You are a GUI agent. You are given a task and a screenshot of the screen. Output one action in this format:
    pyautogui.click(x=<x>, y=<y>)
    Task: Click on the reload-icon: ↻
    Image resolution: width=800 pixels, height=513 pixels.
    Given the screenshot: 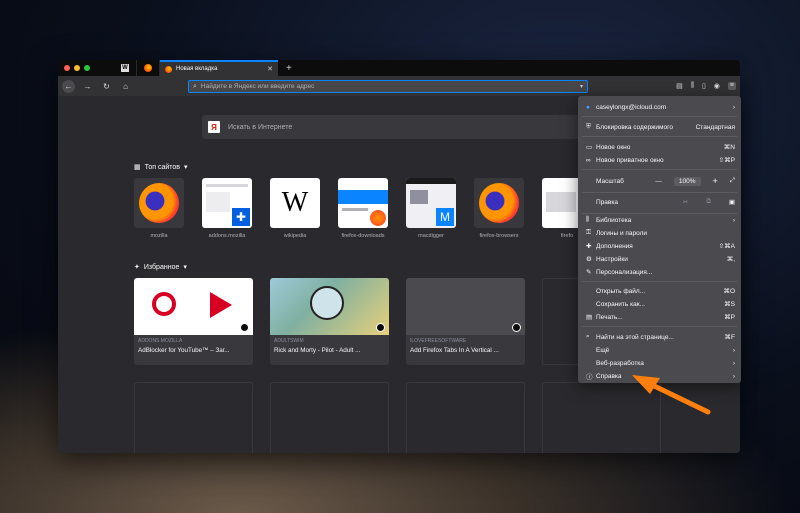 What is the action you would take?
    pyautogui.click(x=106, y=86)
    